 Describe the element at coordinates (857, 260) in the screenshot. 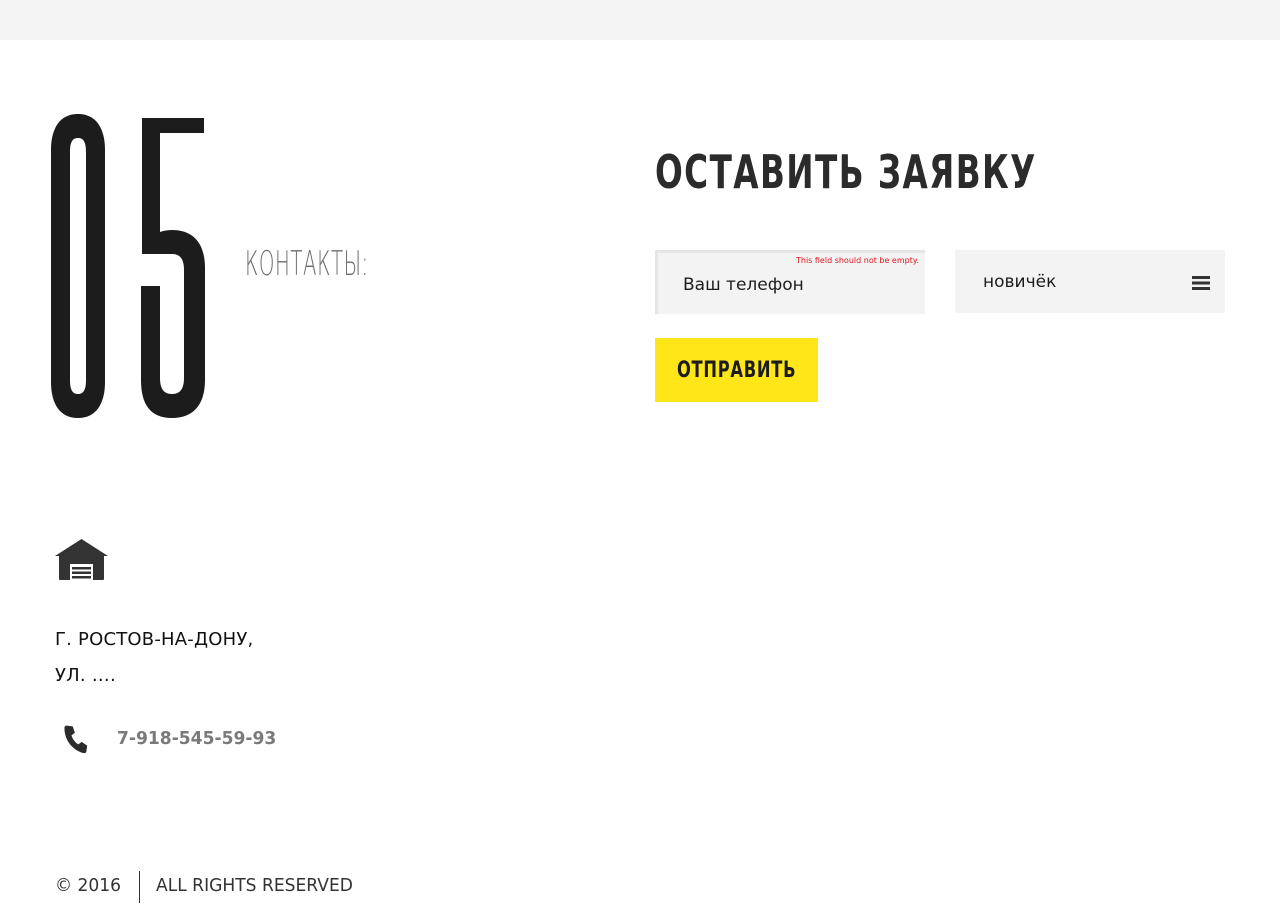

I see `phone-error-message: This field should not be empty.` at that location.